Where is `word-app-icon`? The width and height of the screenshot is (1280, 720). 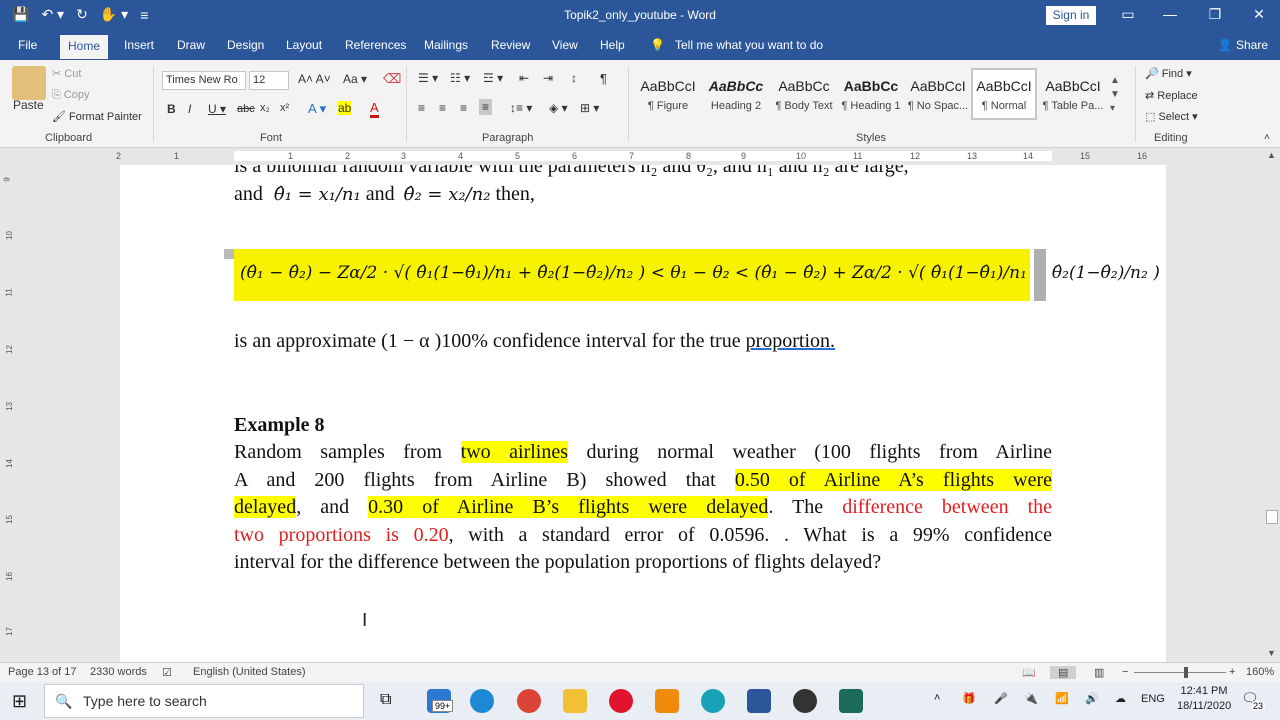 word-app-icon is located at coordinates (759, 701).